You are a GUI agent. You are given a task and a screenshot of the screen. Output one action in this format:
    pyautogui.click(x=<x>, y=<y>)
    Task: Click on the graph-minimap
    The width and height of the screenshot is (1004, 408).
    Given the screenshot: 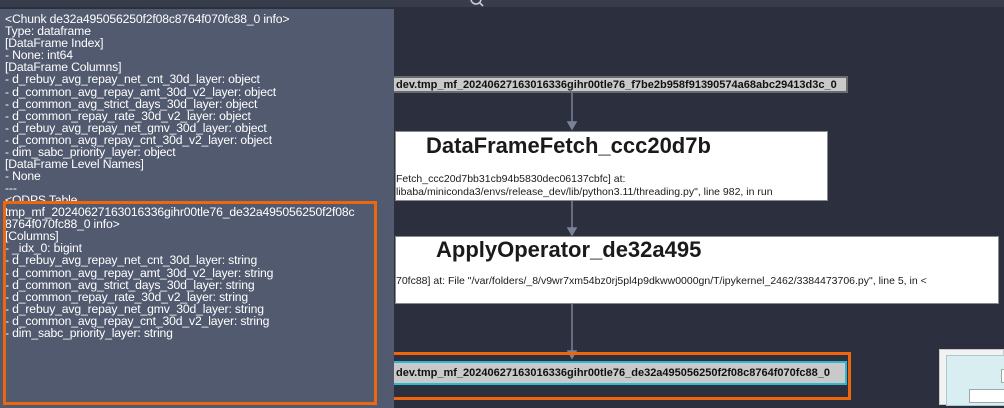 What is the action you would take?
    pyautogui.click(x=971, y=377)
    